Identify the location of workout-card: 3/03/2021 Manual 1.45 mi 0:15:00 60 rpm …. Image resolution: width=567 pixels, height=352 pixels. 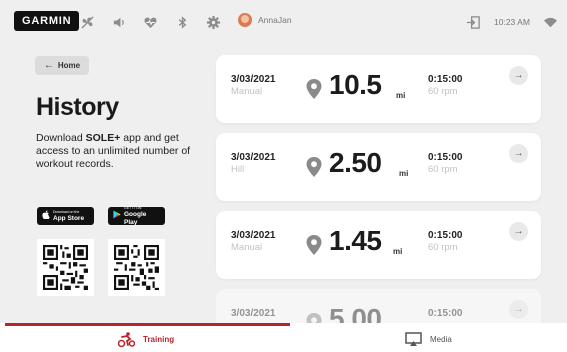
(378, 245).